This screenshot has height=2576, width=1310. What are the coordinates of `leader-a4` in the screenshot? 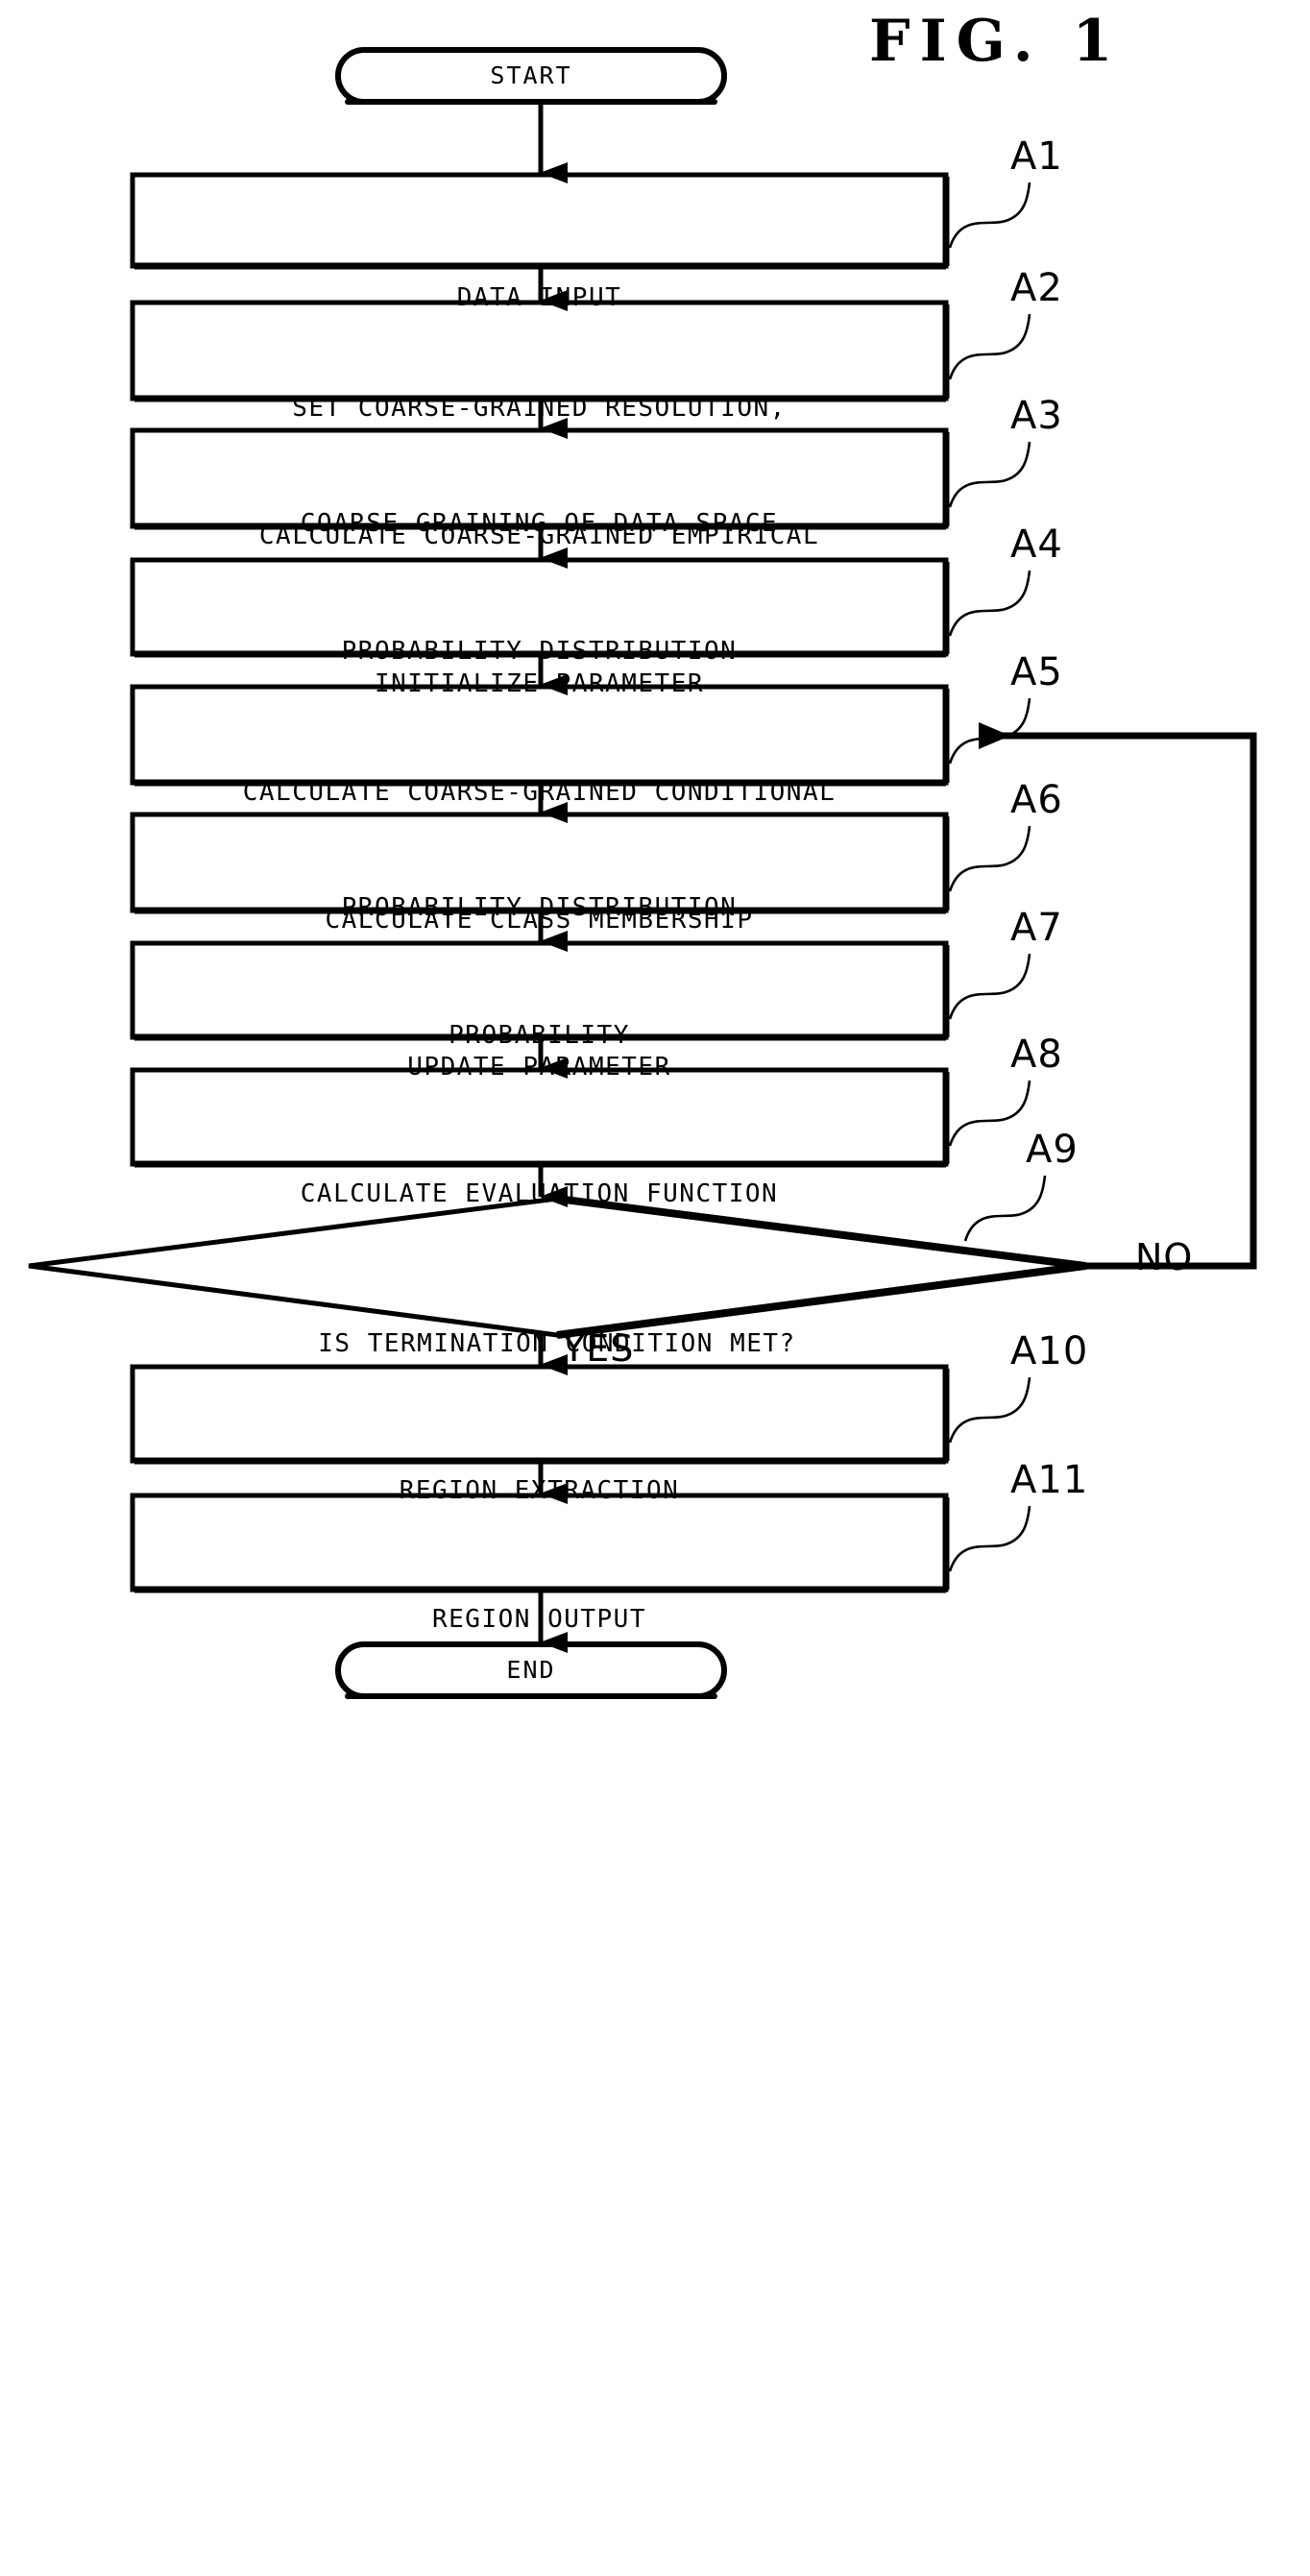 It's located at (990, 604).